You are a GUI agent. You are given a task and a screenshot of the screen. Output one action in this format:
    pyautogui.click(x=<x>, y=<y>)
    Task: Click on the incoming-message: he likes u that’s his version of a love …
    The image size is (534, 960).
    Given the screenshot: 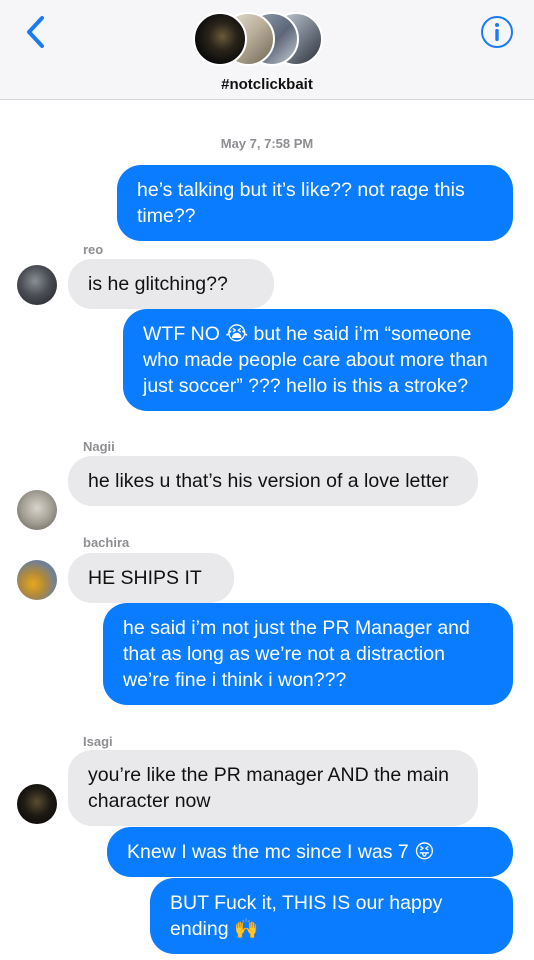 What is the action you would take?
    pyautogui.click(x=273, y=481)
    